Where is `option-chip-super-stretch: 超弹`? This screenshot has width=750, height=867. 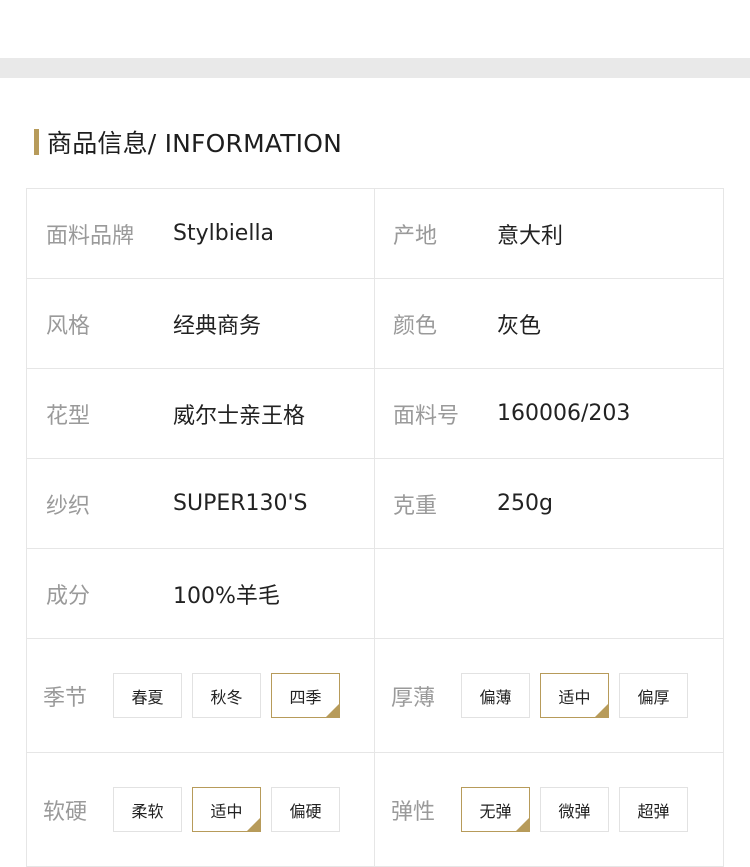
option-chip-super-stretch: 超弹 is located at coordinates (653, 809).